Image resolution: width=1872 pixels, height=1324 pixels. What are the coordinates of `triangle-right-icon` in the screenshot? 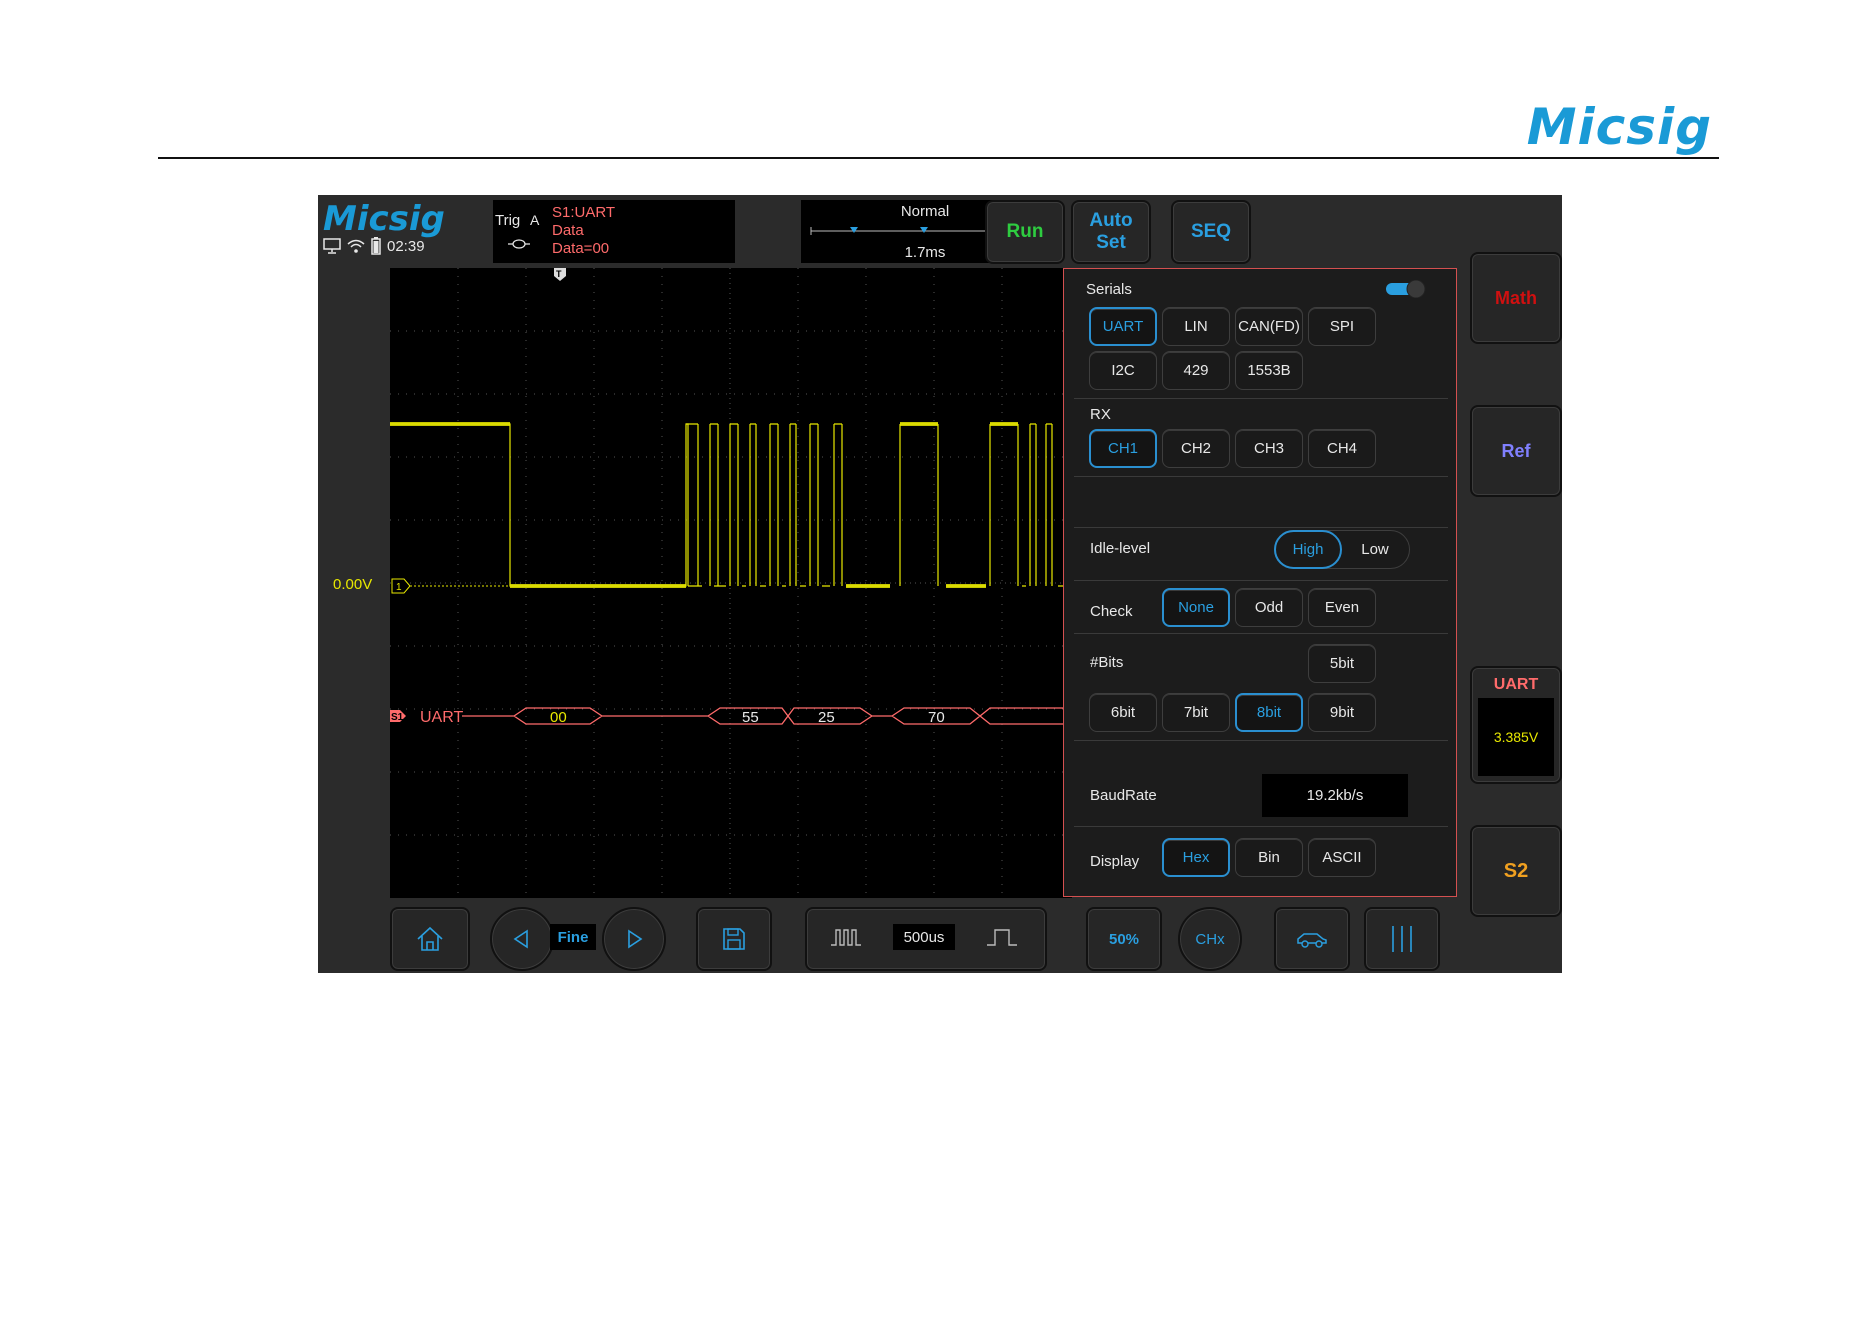 It's located at (635, 939).